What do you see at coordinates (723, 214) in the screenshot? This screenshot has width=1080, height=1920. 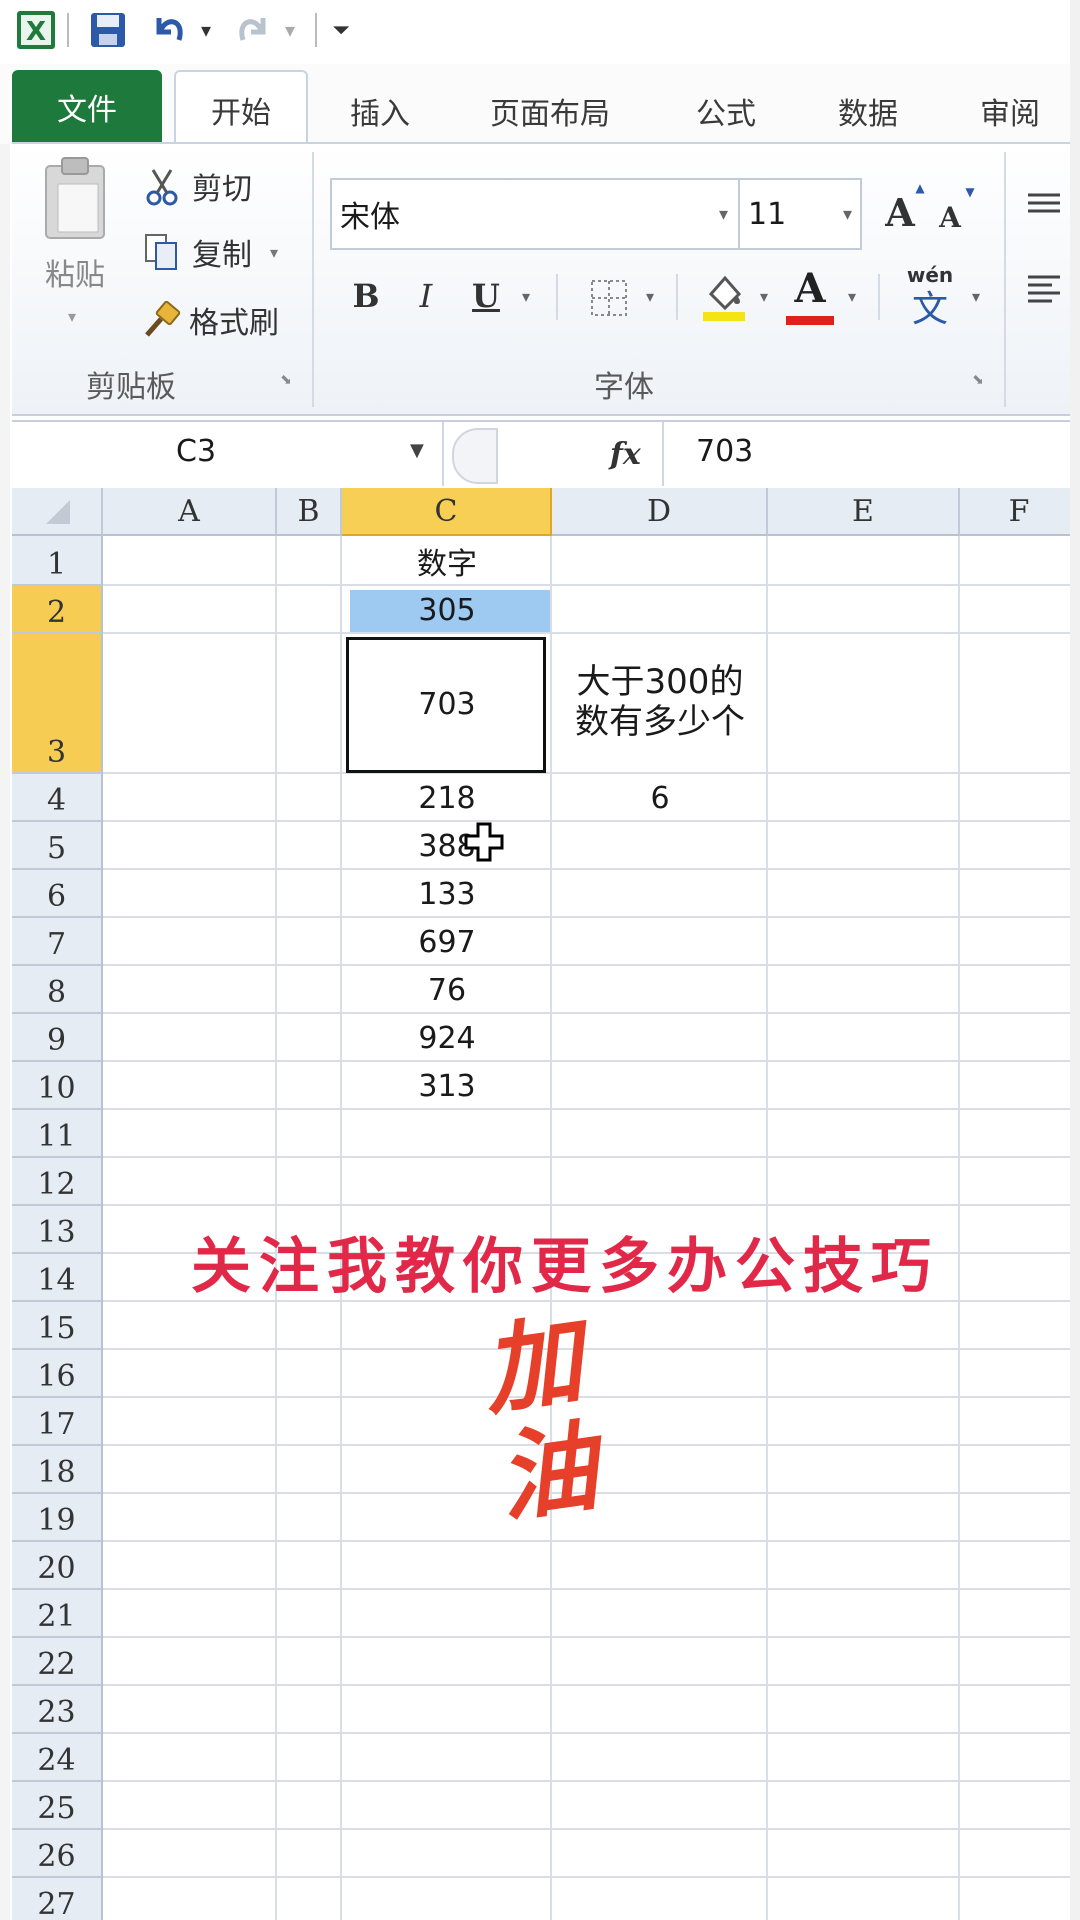 I see `font-name-dropdown-icon: ▾` at bounding box center [723, 214].